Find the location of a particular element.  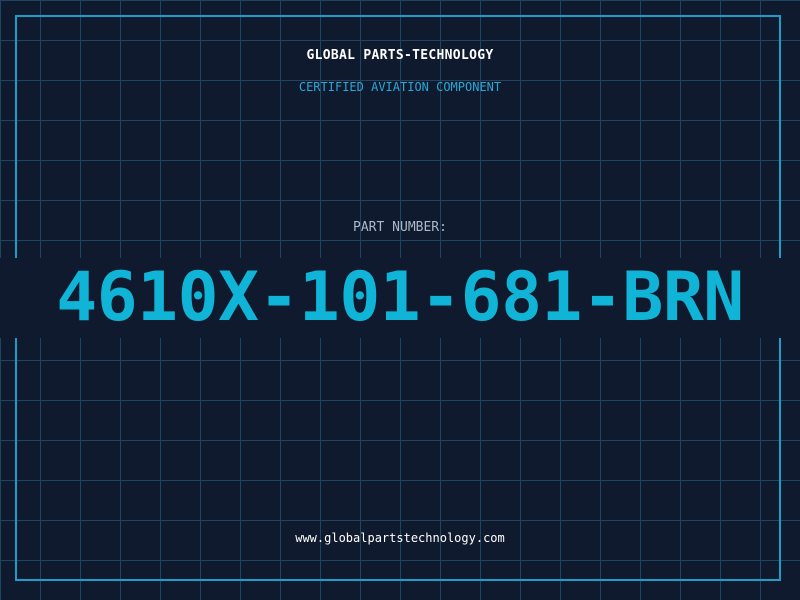

part-number-label: PART NUMBER: is located at coordinates (400, 227).